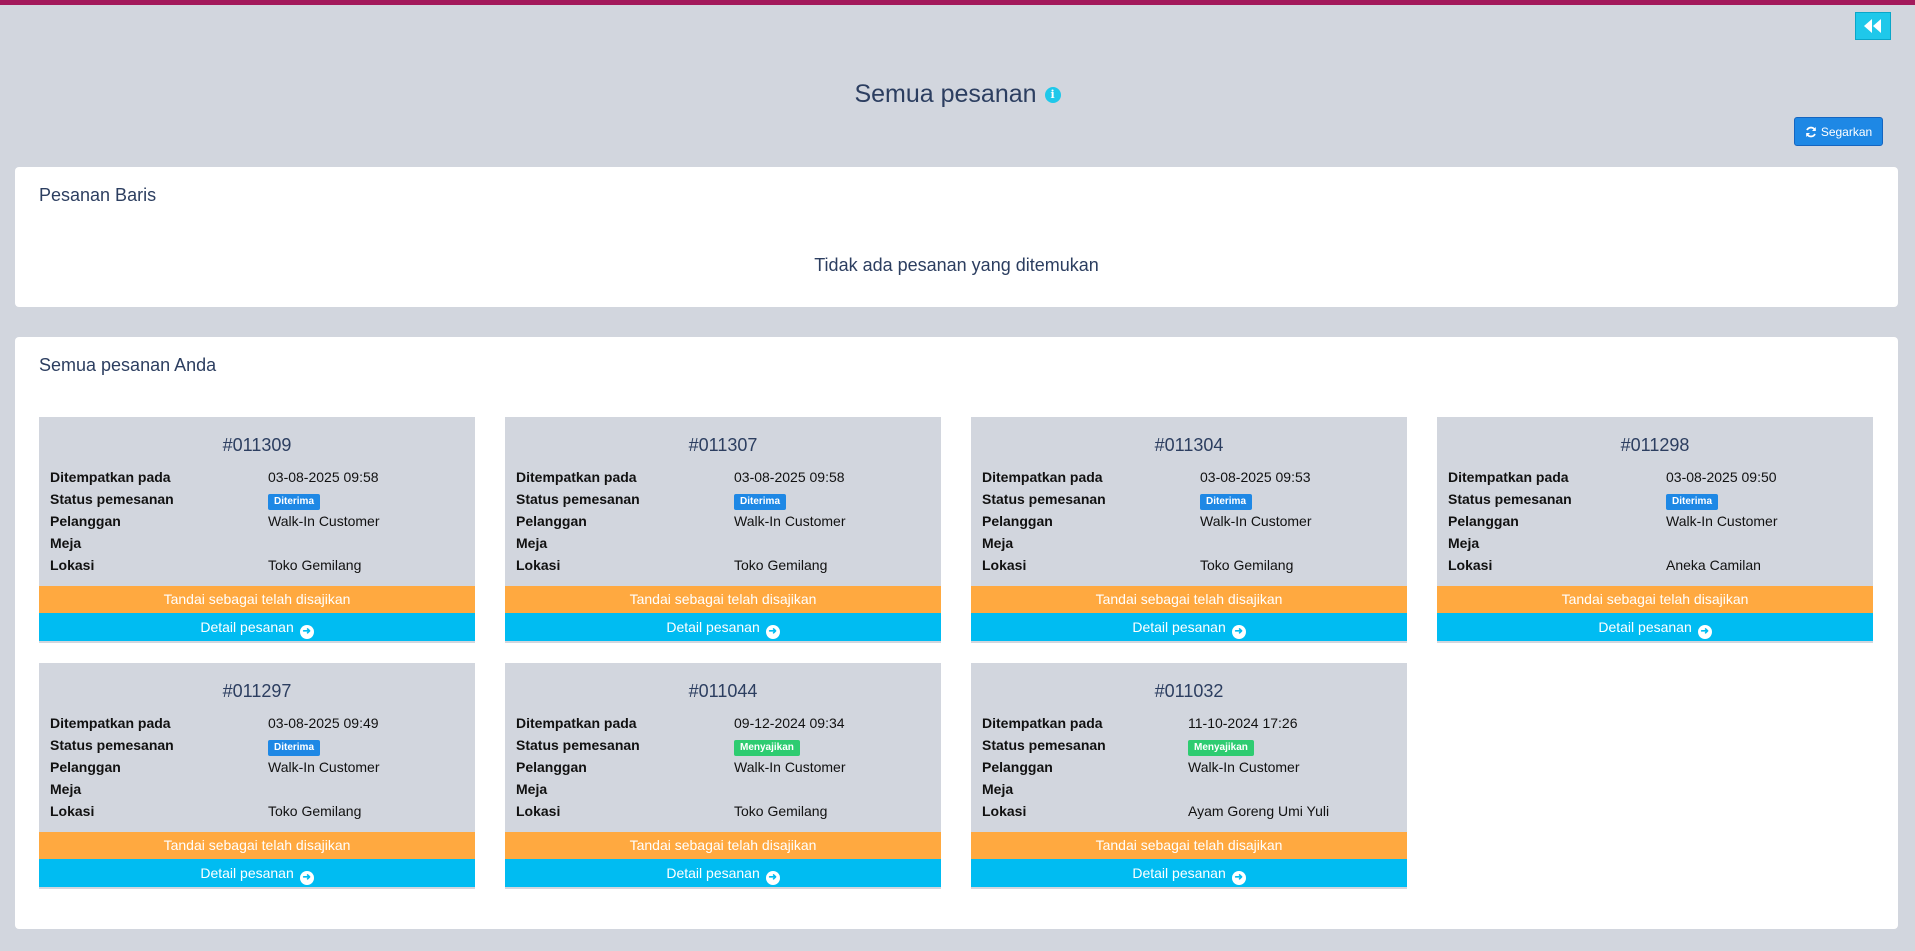  What do you see at coordinates (1658, 479) in the screenshot?
I see `placed-row: Ditempatkan pada 03-08-2025 09:50` at bounding box center [1658, 479].